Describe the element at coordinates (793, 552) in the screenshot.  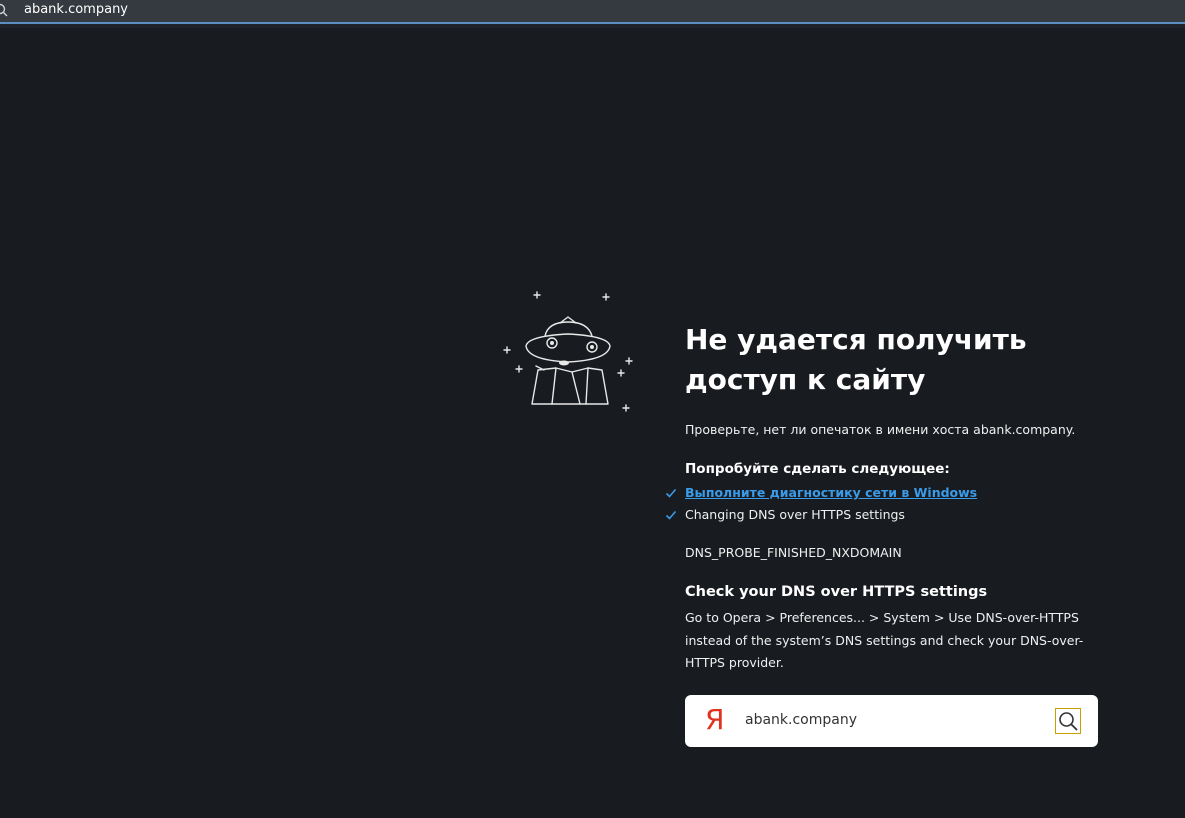
I see `error-code: DNS_PROBE_FINISHED_NXDOMAIN` at that location.